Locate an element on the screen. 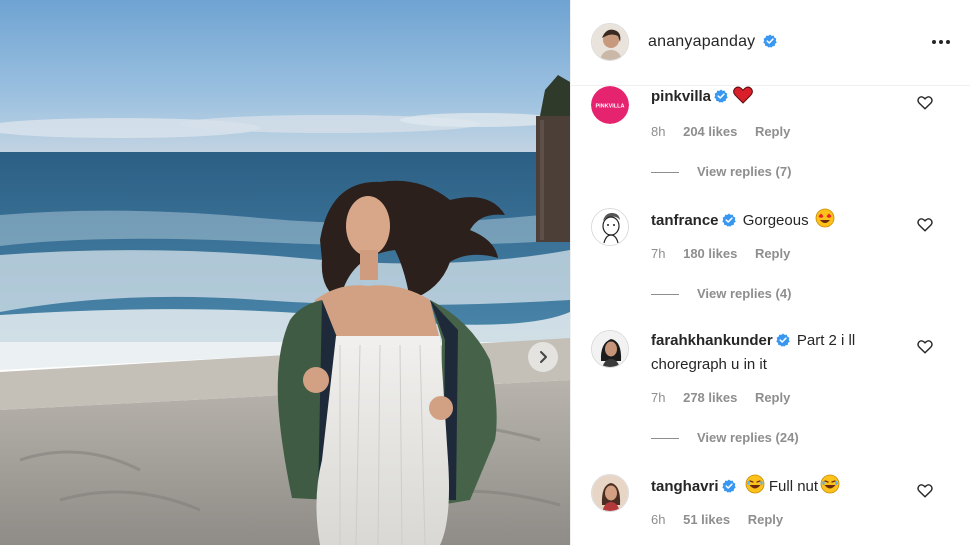  commenter-avatar: PINKVILLA is located at coordinates (610, 105).